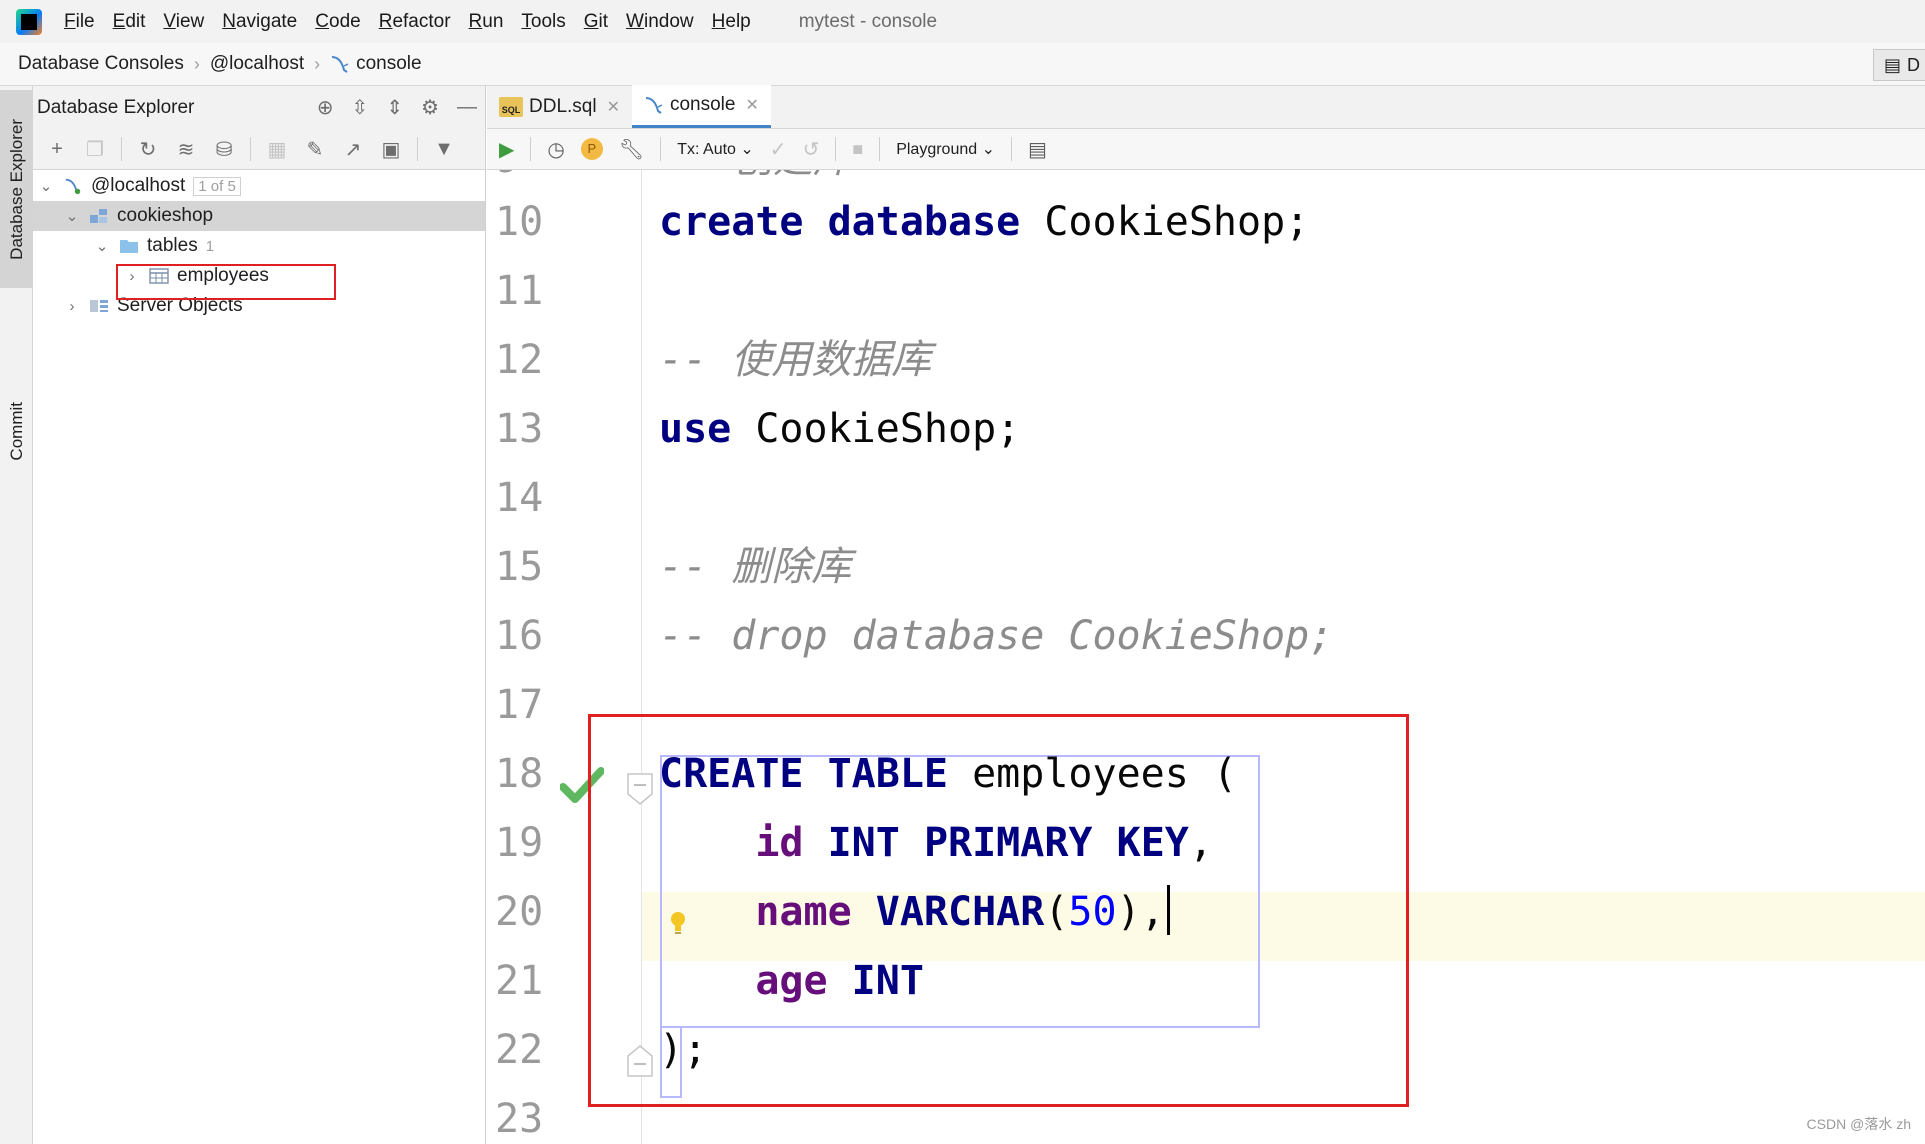 This screenshot has width=1925, height=1144. What do you see at coordinates (444, 149) in the screenshot?
I see `filter-icon: ▼` at bounding box center [444, 149].